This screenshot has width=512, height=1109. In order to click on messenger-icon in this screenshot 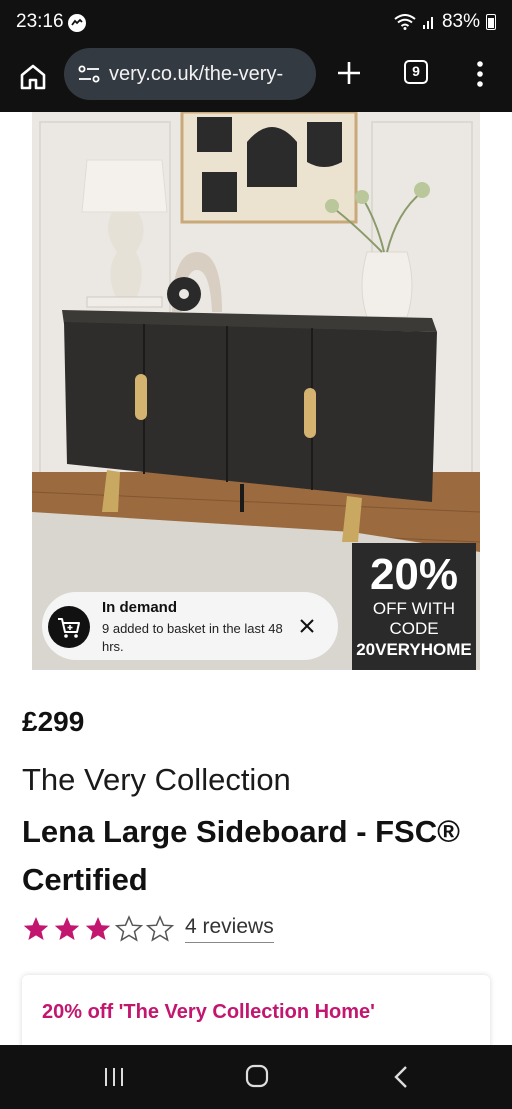, I will do `click(77, 23)`.